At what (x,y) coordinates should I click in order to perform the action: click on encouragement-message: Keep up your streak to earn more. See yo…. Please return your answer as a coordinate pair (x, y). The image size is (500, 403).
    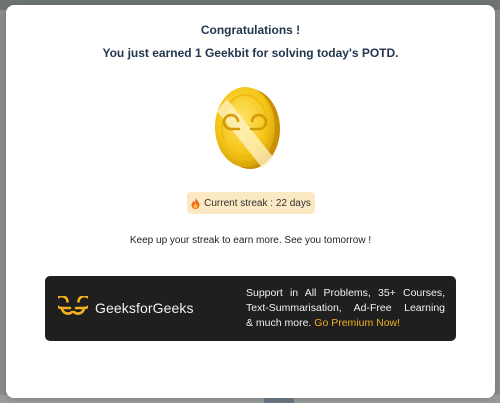
    Looking at the image, I should click on (250, 240).